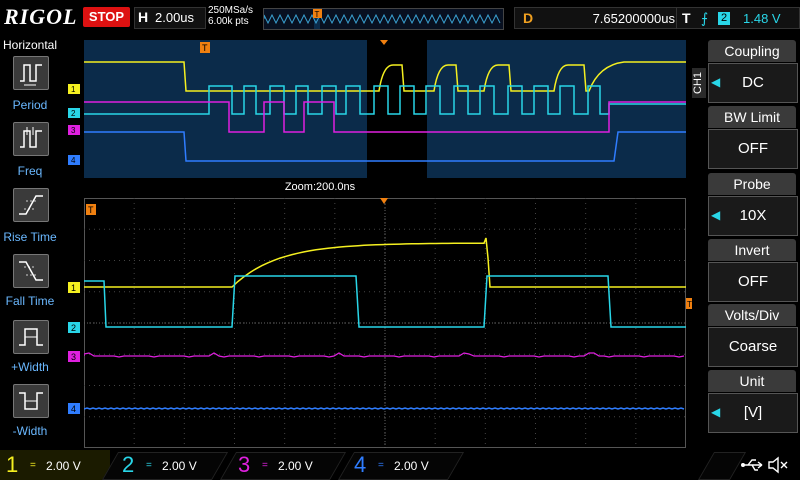 The height and width of the screenshot is (480, 800). I want to click on zoom-ch1-marker-label: 1, so click(73, 89).